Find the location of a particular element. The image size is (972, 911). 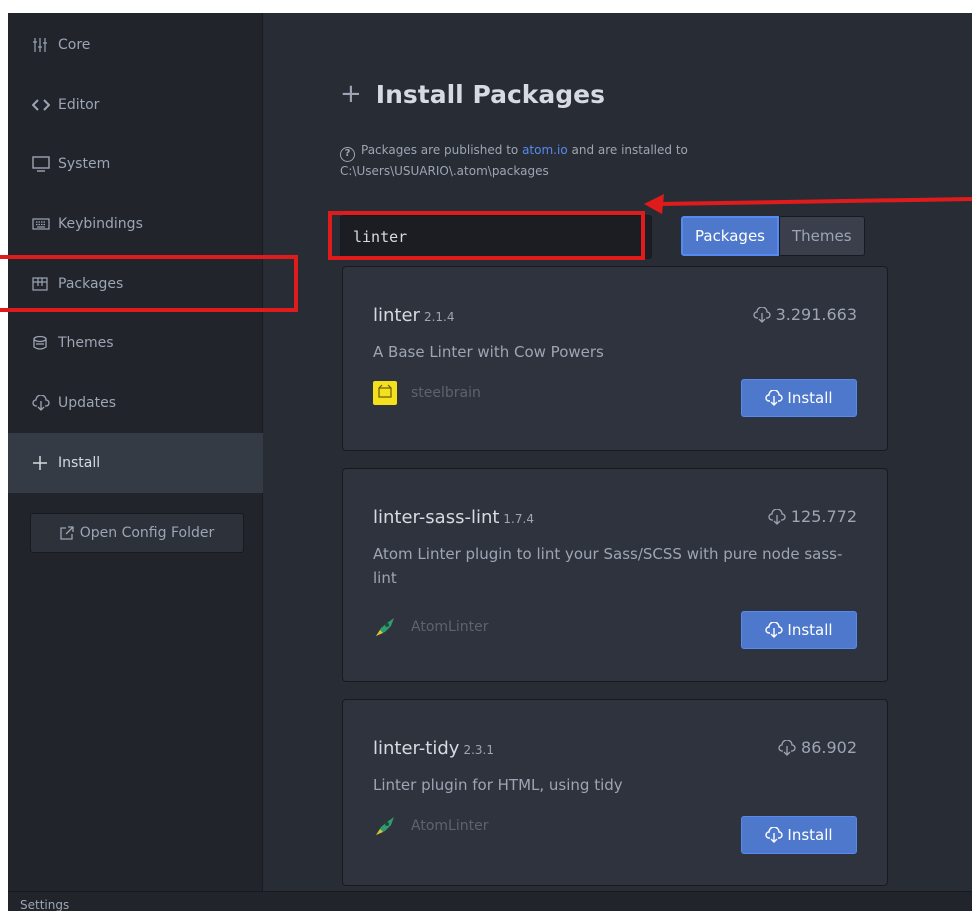

sidebar-item-themes: Themes is located at coordinates (135, 343).